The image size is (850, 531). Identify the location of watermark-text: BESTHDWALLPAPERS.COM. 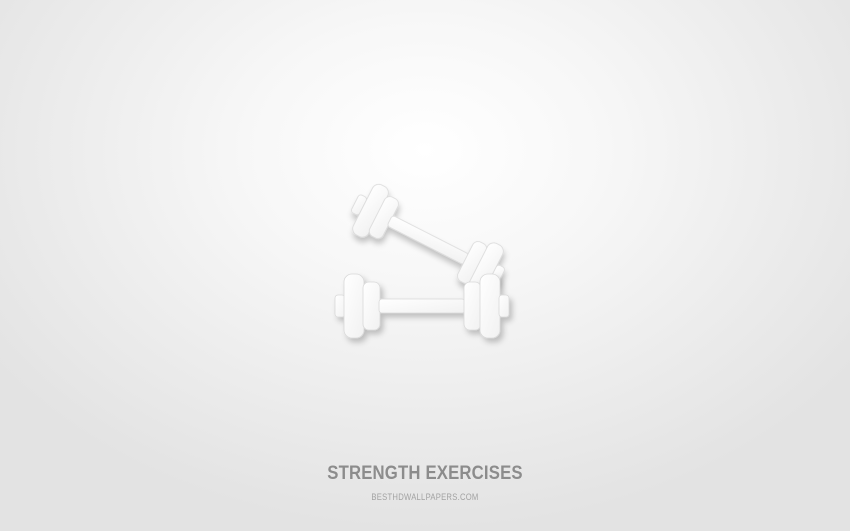
(425, 497).